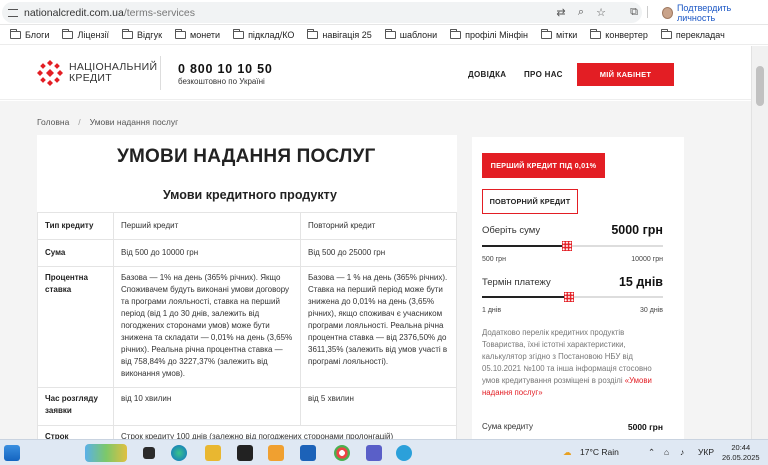 This screenshot has width=768, height=465. Describe the element at coordinates (543, 165) in the screenshot. I see `first-credit-button: ПЕРШИЙ КРЕДИТ ПІД 0,01%` at that location.